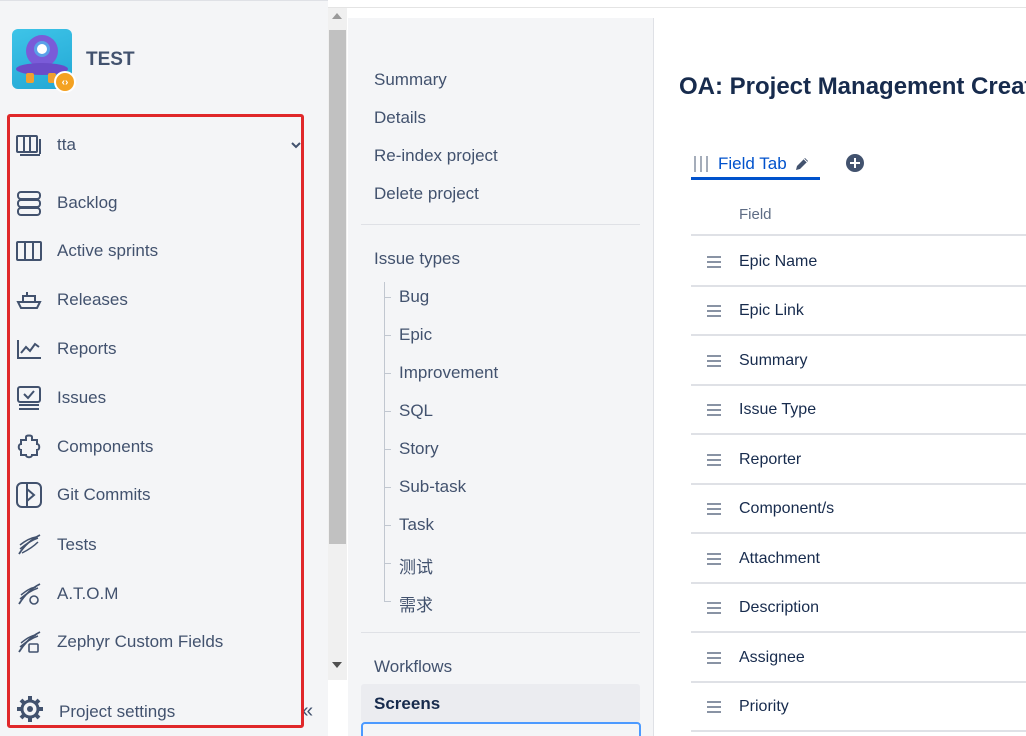  Describe the element at coordinates (77, 544) in the screenshot. I see `sidebar-item-label: Tests` at that location.